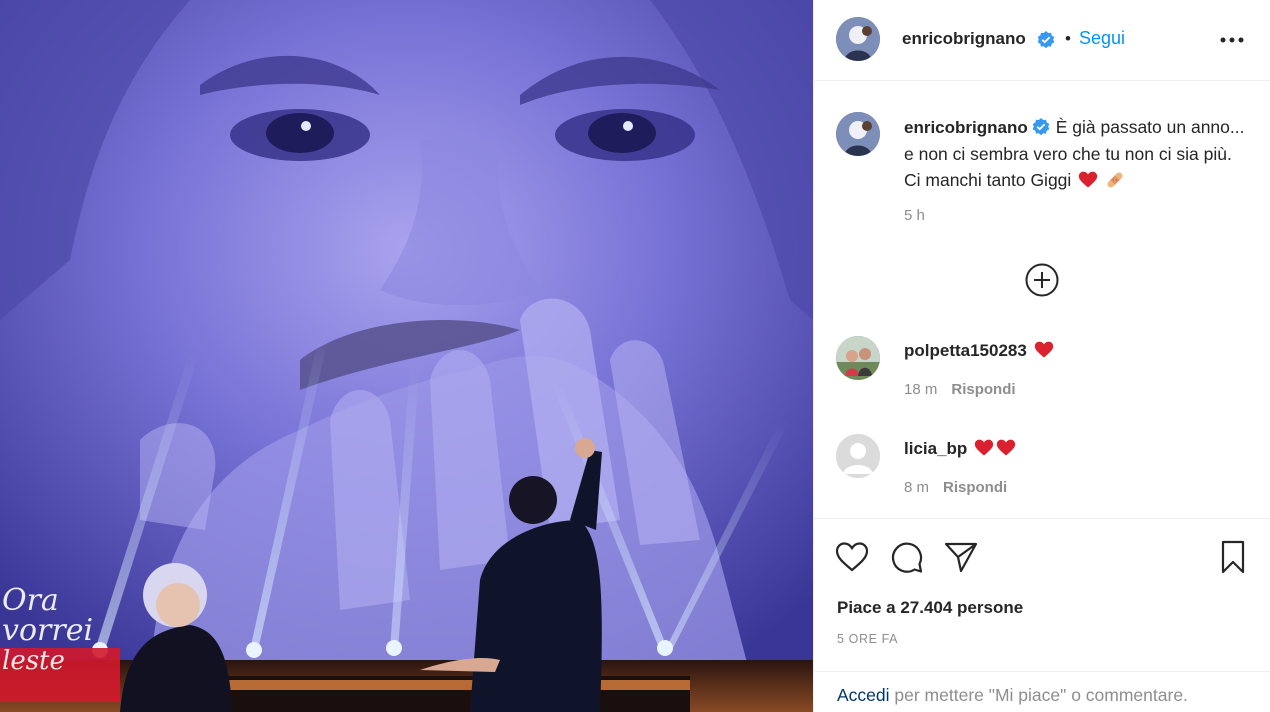  I want to click on heart-outline-icon, so click(852, 557).